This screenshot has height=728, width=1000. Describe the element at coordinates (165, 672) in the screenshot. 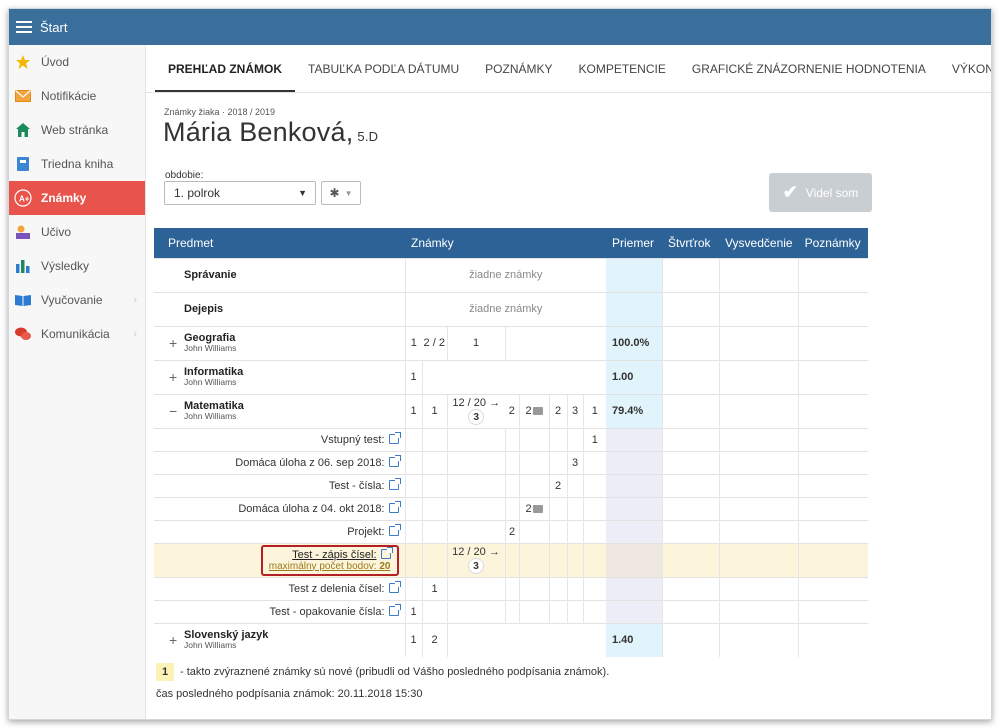

I see `new-grade-swatch: 1` at that location.